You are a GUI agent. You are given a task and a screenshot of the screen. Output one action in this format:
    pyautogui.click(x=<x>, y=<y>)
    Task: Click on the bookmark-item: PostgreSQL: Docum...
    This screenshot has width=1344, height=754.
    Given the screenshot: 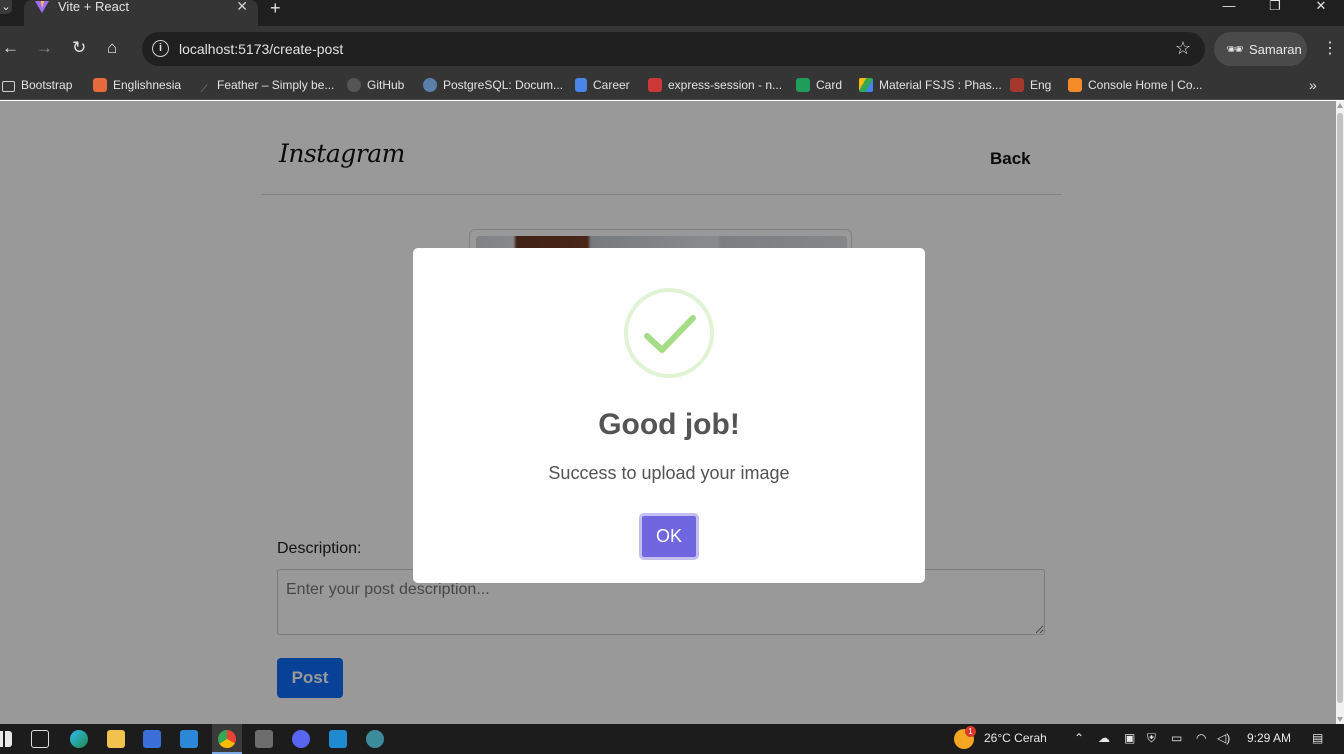 What is the action you would take?
    pyautogui.click(x=493, y=86)
    